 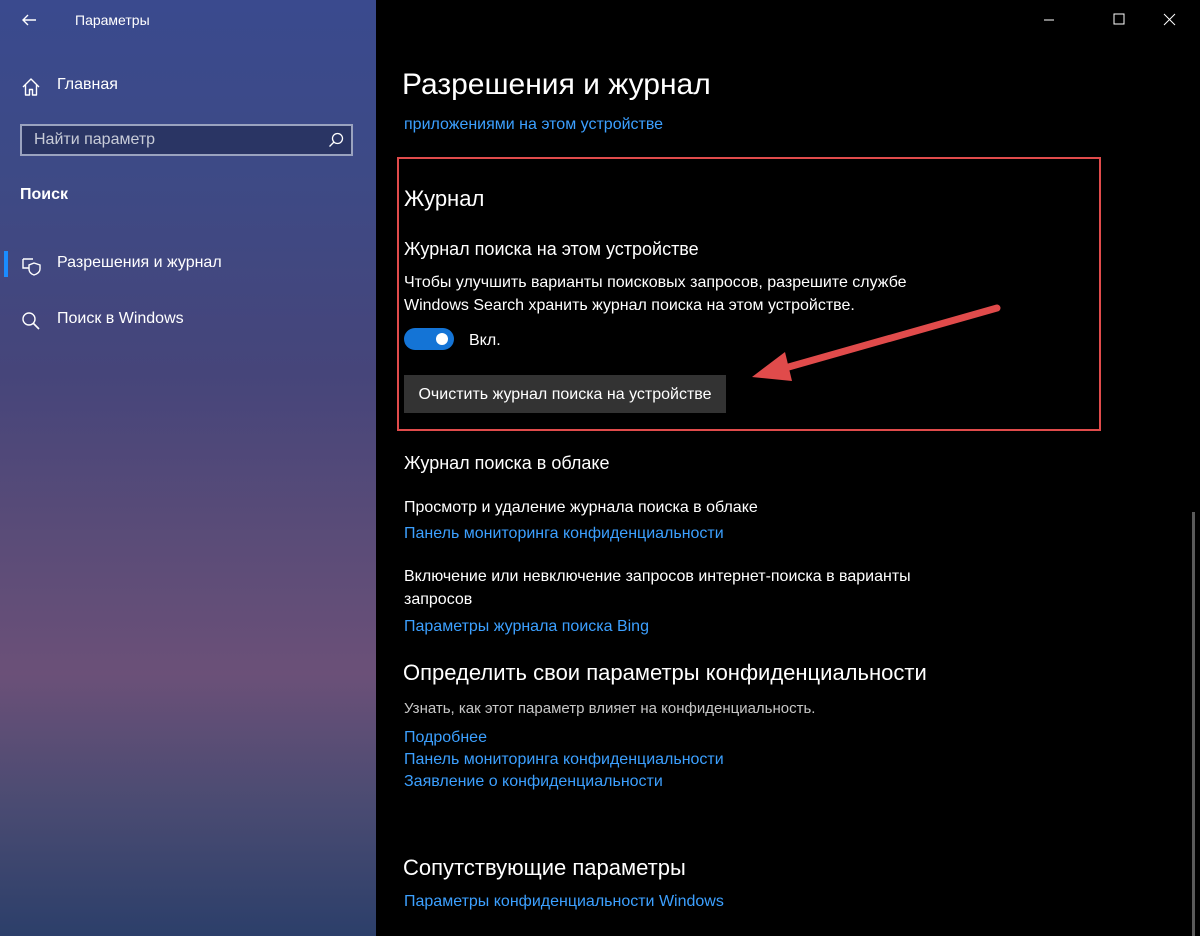 I want to click on app-permissions-link: приложениями на этом устройстве, so click(x=533, y=125).